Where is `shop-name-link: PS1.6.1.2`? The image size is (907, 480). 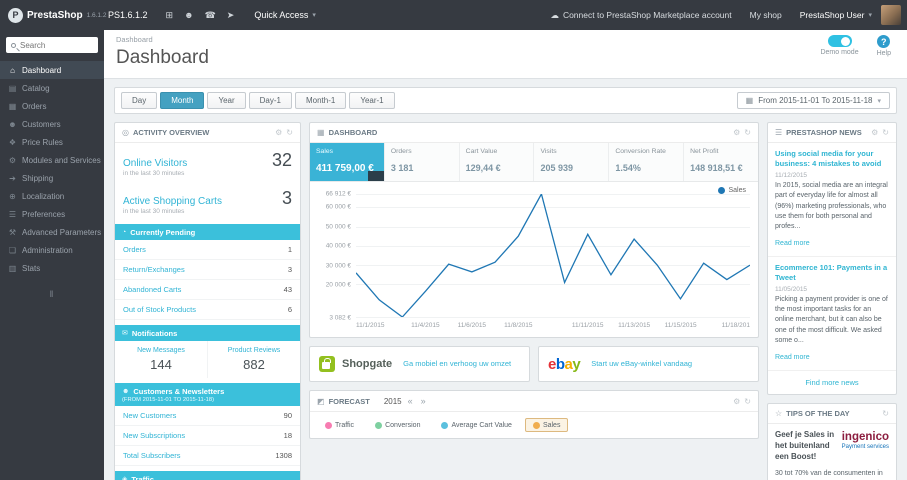 shop-name-link: PS1.6.1.2 is located at coordinates (128, 15).